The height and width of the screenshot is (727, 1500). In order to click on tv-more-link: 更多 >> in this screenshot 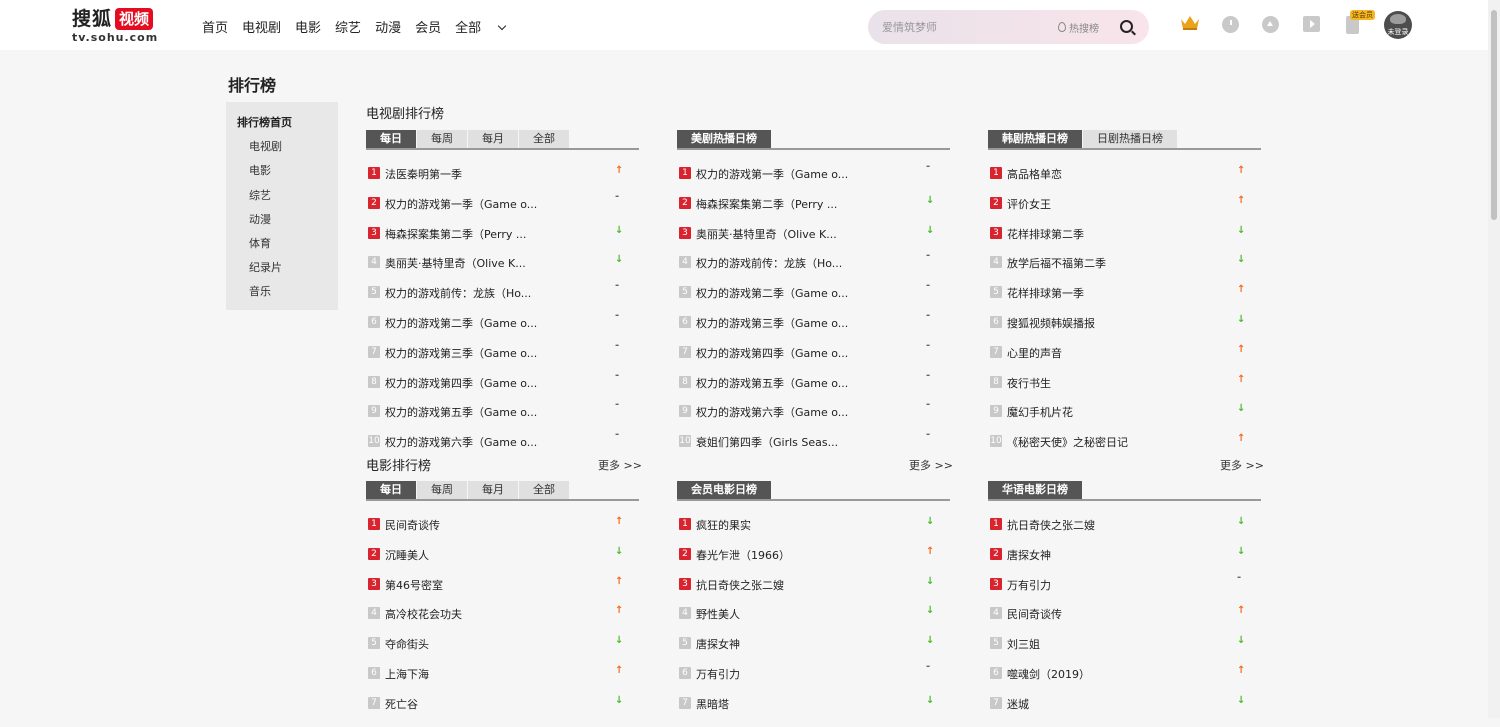, I will do `click(620, 465)`.